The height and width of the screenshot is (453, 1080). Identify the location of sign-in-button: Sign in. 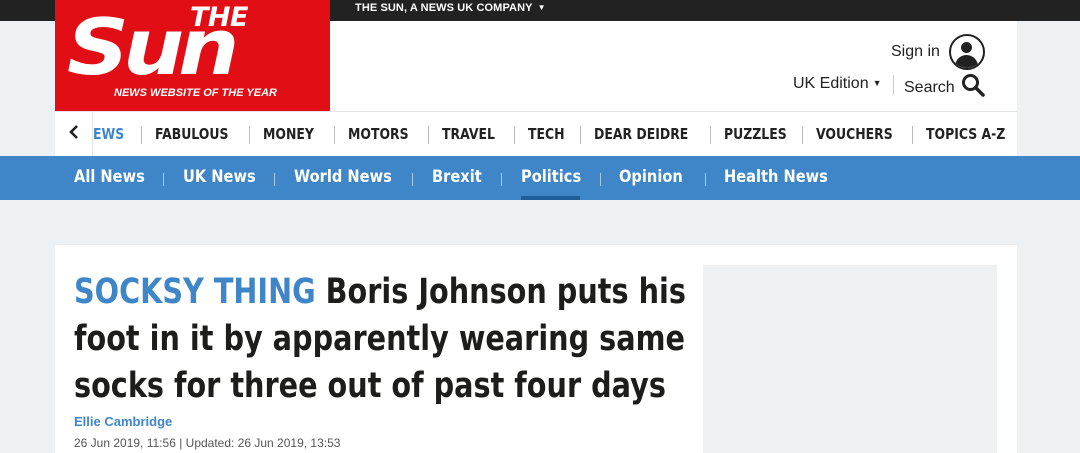
(938, 52).